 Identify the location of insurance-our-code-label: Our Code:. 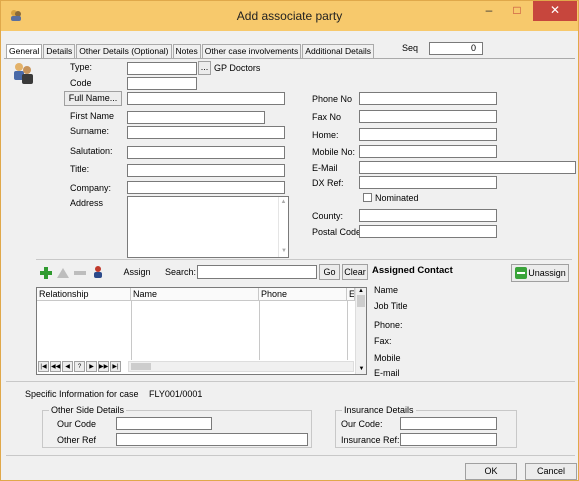
(362, 424).